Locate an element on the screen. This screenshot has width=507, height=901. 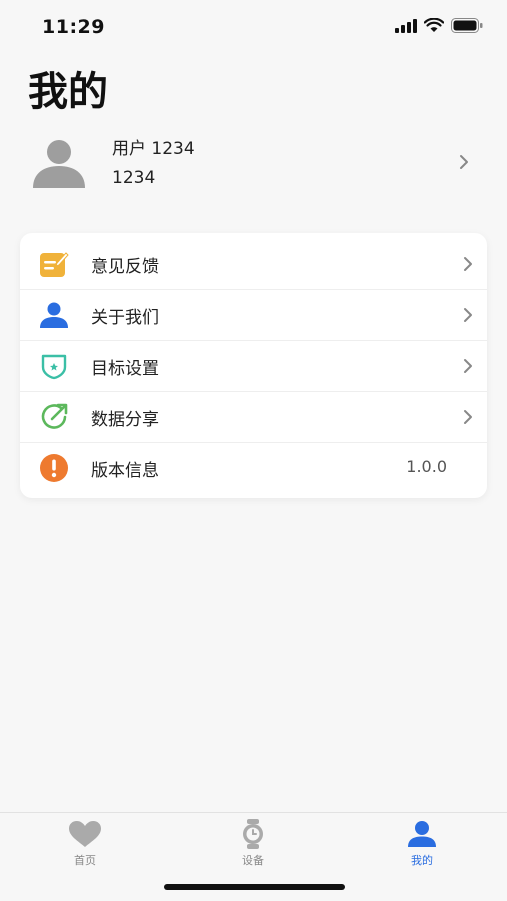
status-bar: 11:29 is located at coordinates (253, 27).